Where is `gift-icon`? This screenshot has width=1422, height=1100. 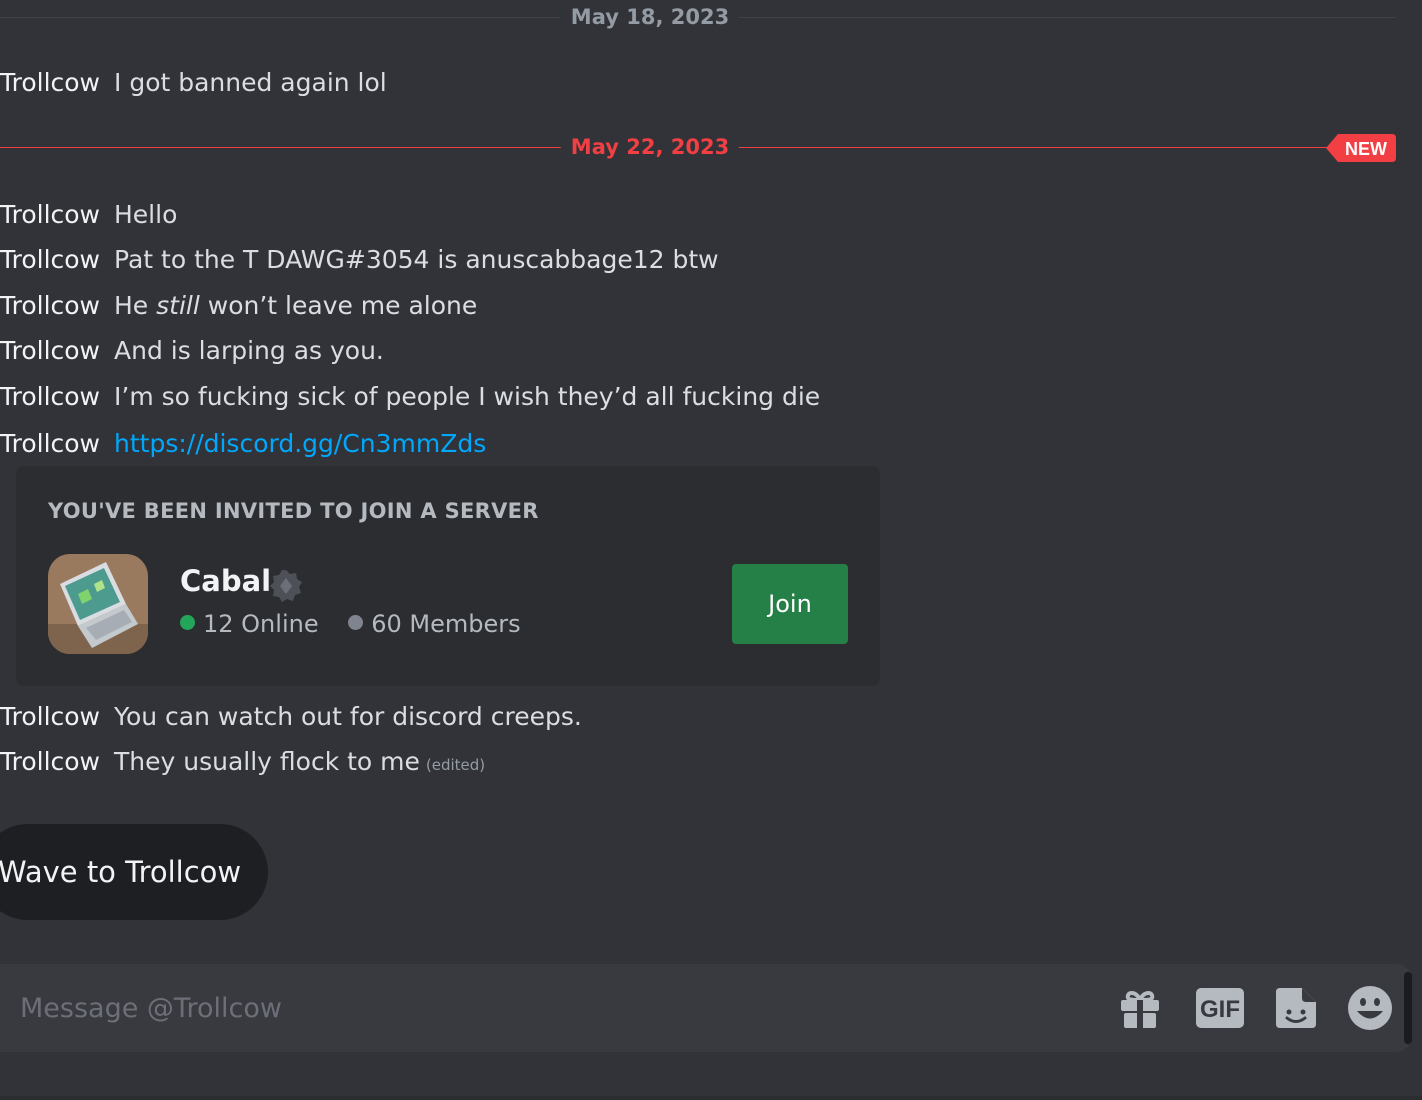 gift-icon is located at coordinates (1140, 1008).